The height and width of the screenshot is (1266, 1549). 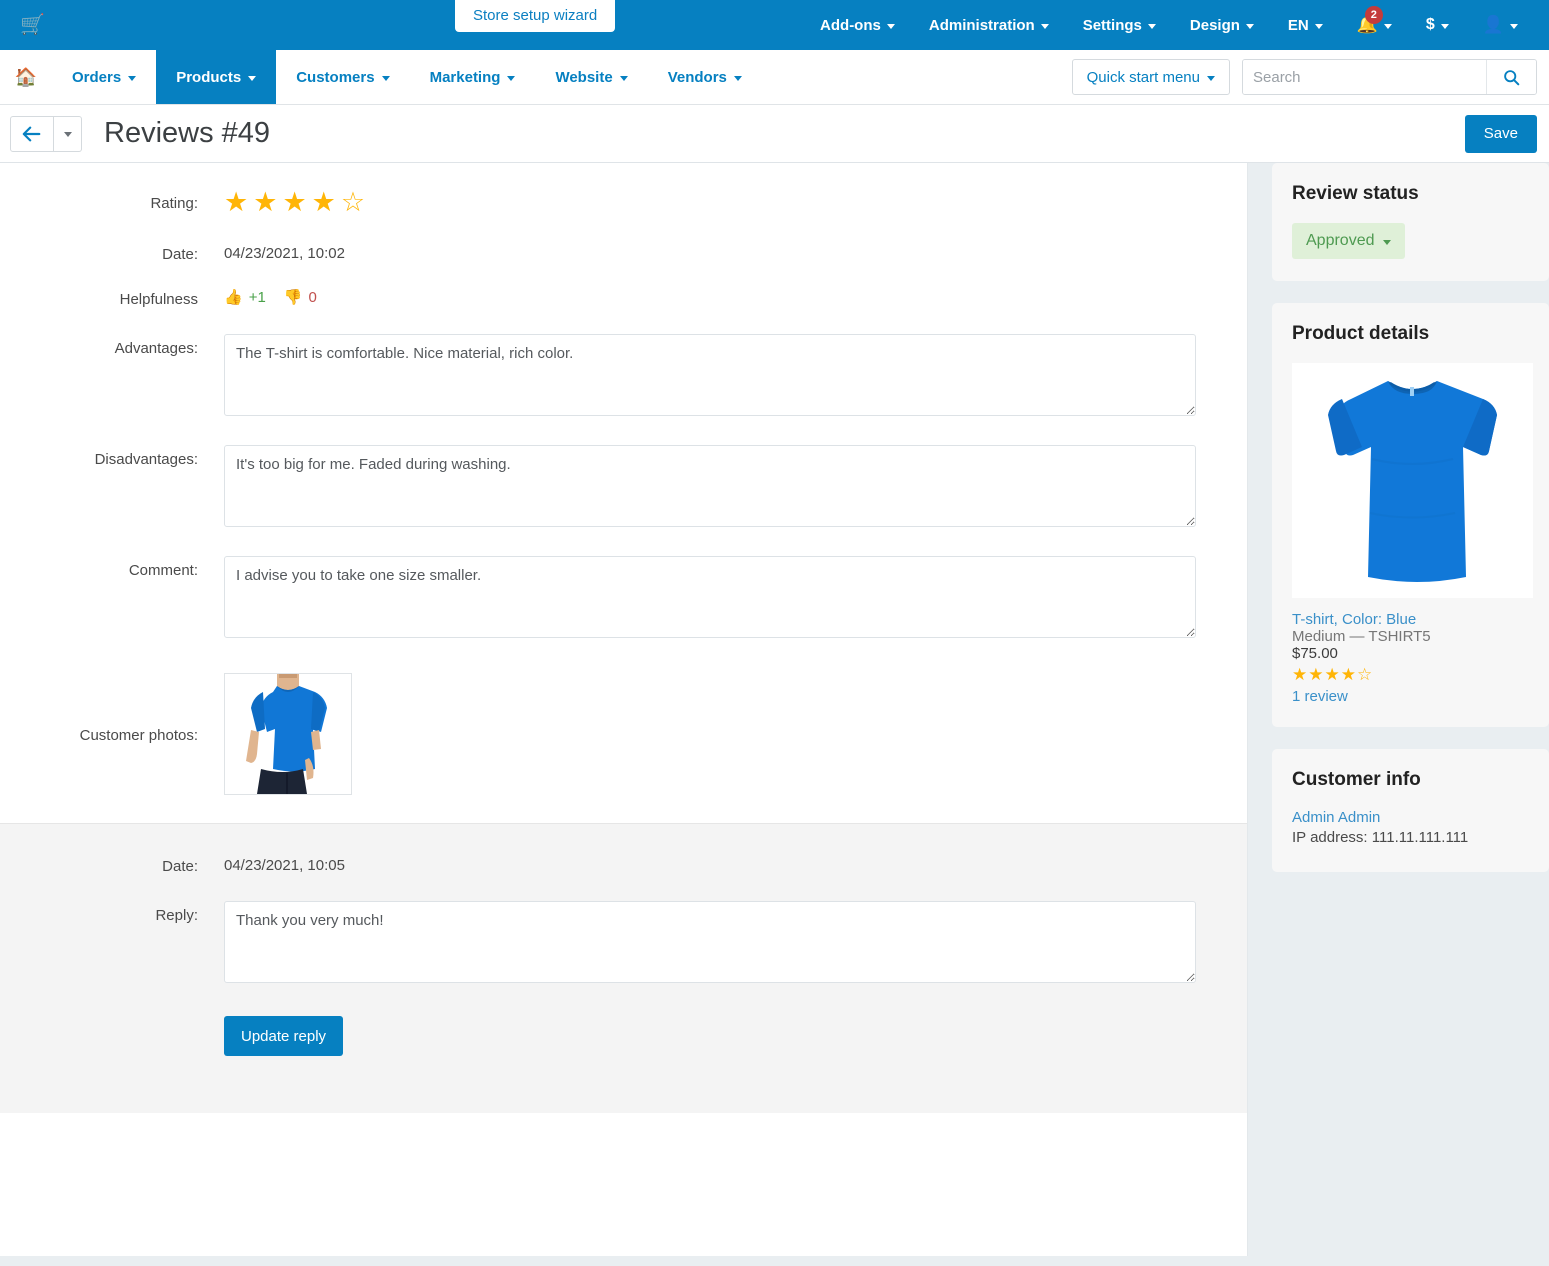 What do you see at coordinates (1214, 25) in the screenshot?
I see `top-menu-label-design: Design` at bounding box center [1214, 25].